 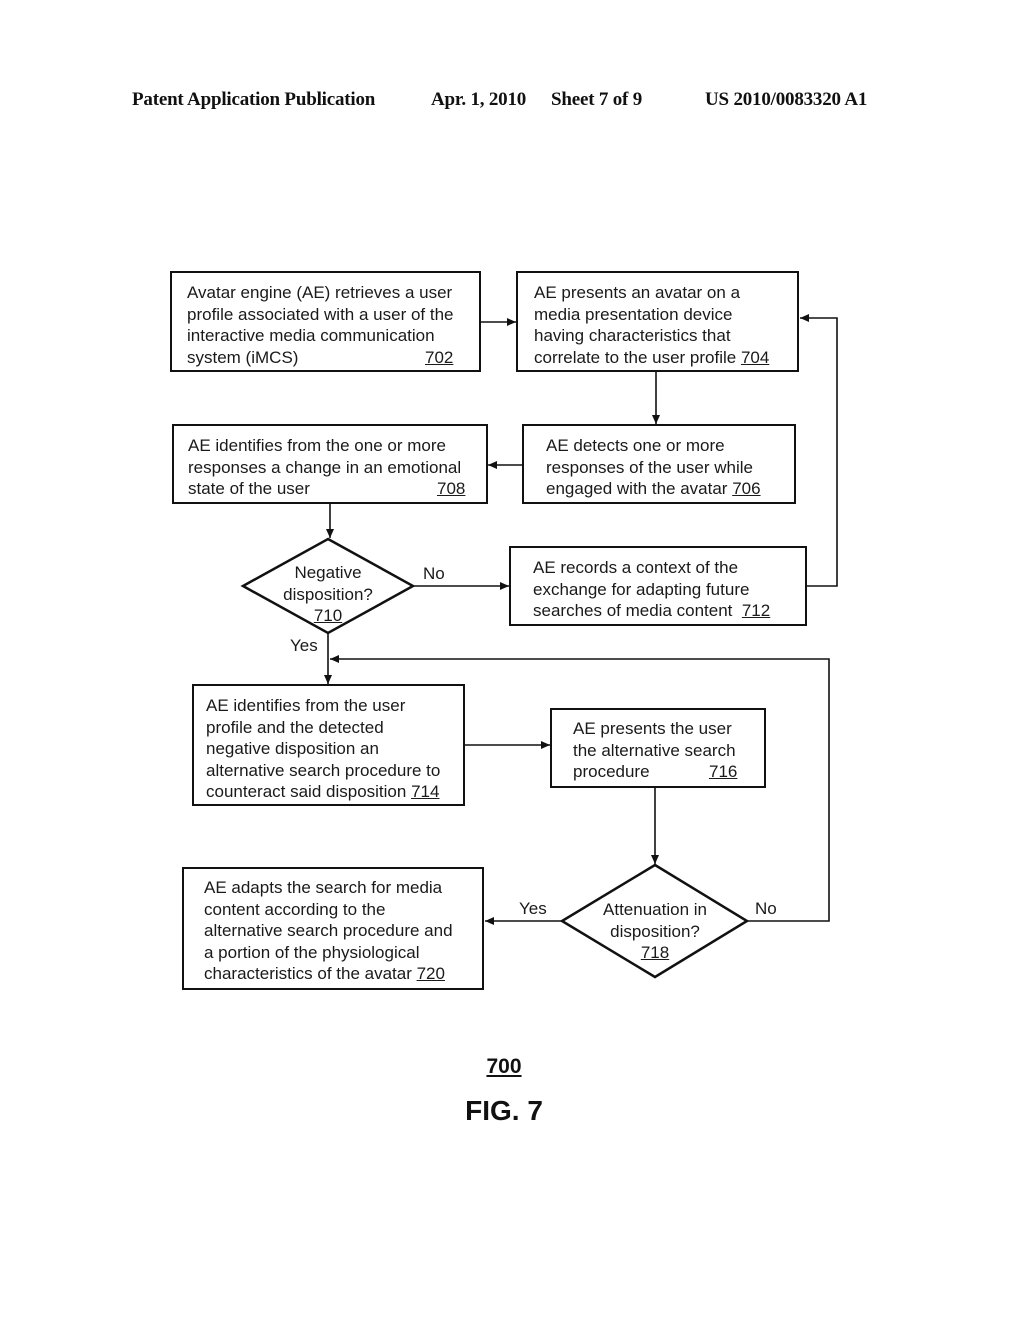 I want to click on figure-caption: FIG. 7, so click(x=504, y=1110).